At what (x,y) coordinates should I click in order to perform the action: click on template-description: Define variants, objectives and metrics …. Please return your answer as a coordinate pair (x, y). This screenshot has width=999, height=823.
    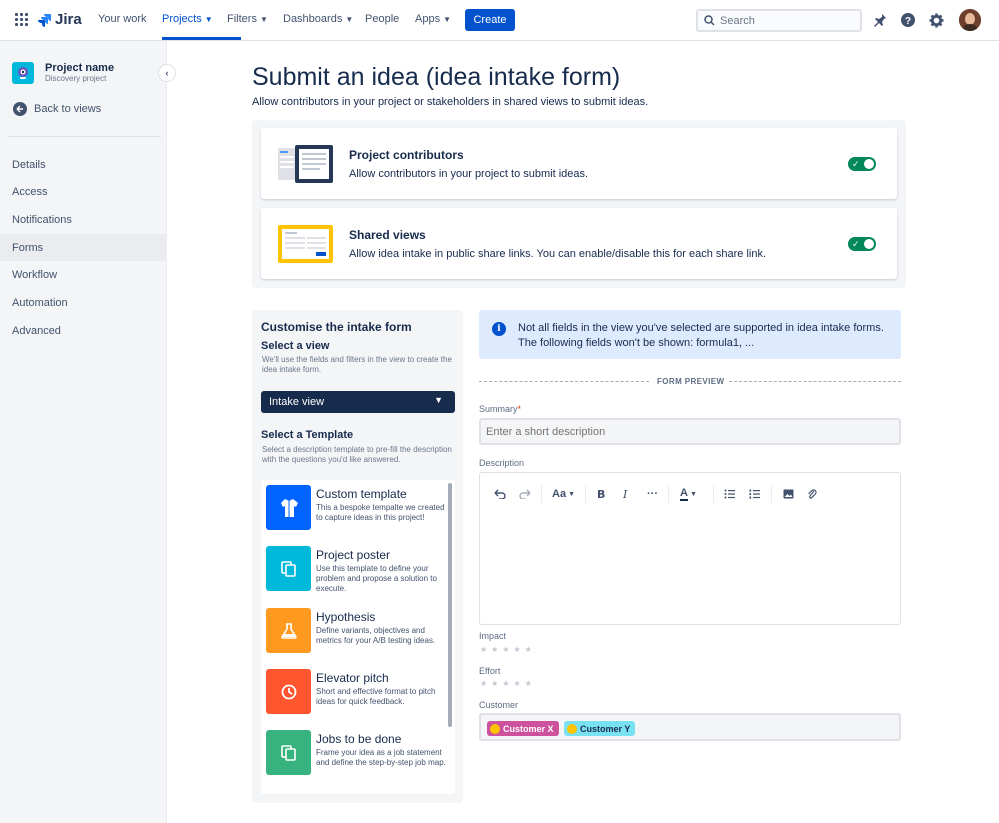
    Looking at the image, I should click on (376, 635).